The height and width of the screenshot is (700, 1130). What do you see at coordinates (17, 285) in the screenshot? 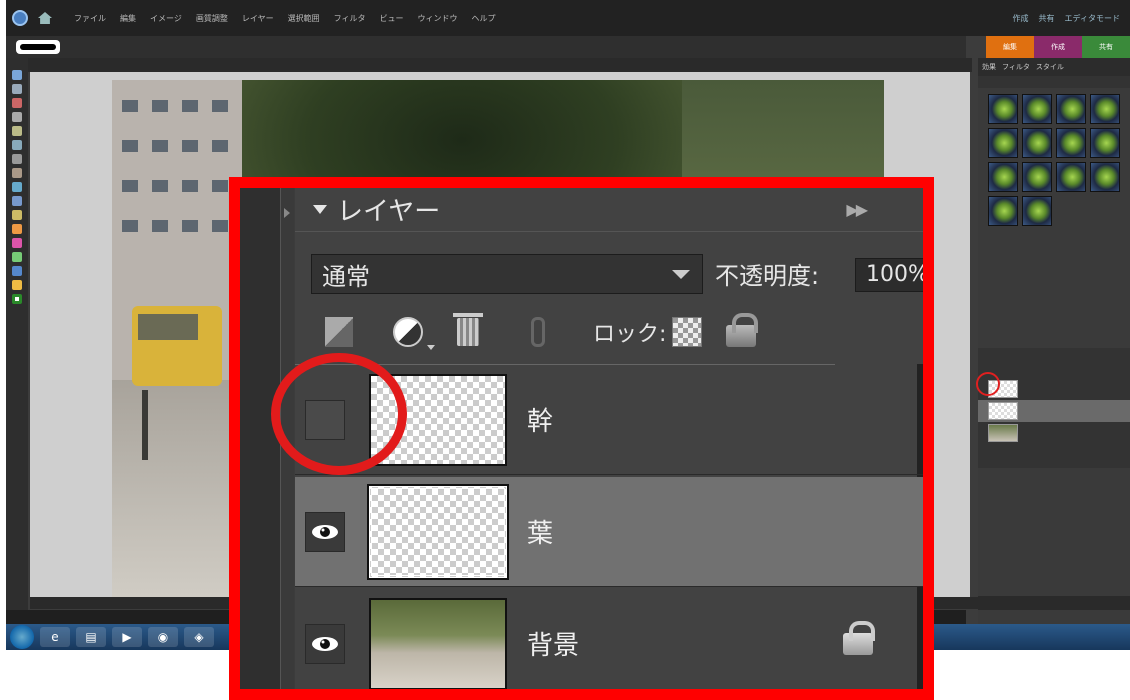
I see `shape-tool-icon` at bounding box center [17, 285].